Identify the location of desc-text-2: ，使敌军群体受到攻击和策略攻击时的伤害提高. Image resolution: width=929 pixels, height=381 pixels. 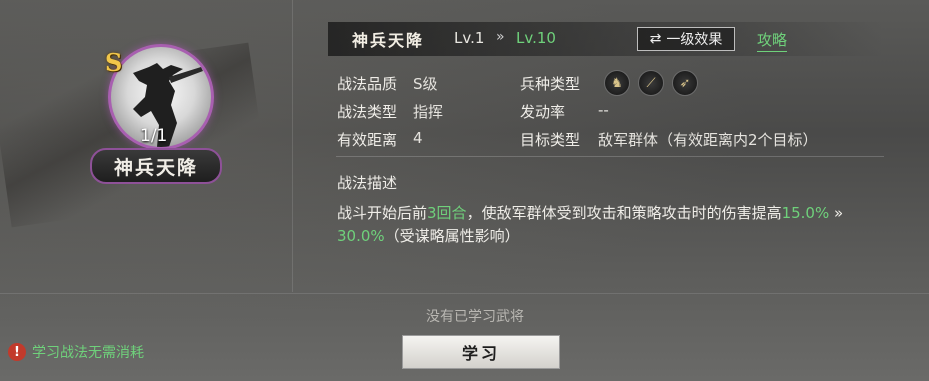
(624, 213).